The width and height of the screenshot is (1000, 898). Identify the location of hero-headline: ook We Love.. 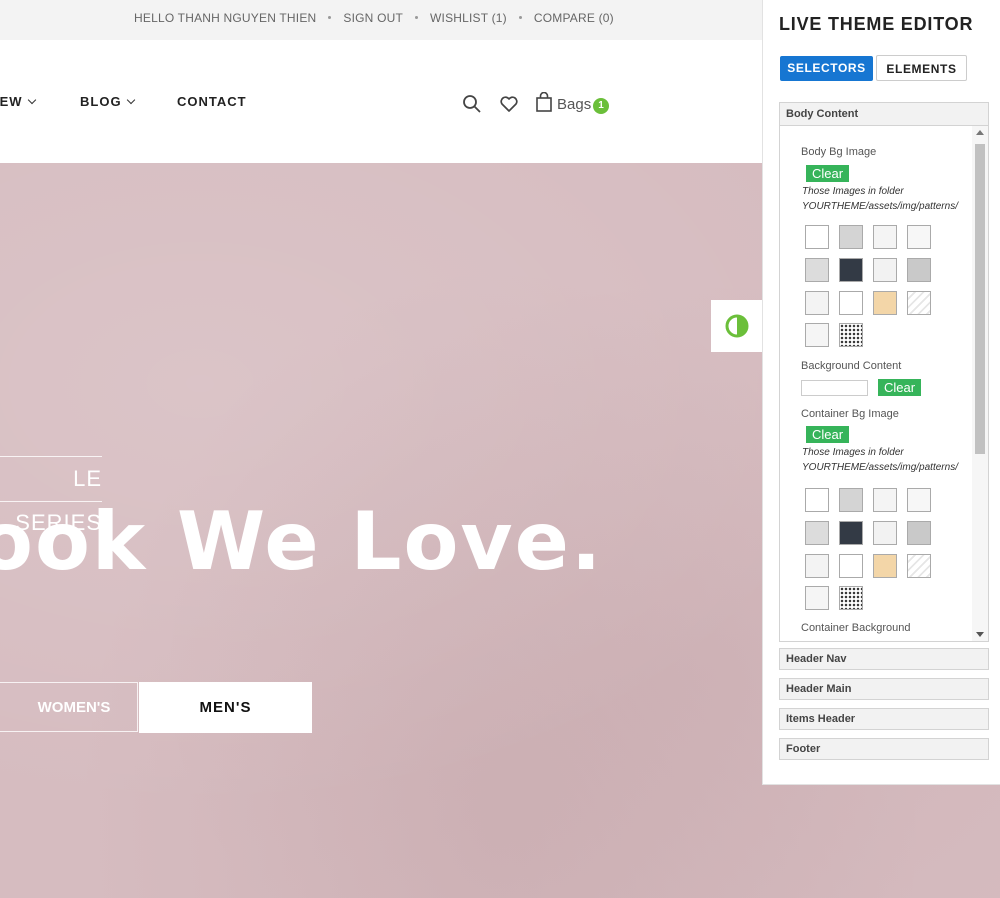
(302, 541).